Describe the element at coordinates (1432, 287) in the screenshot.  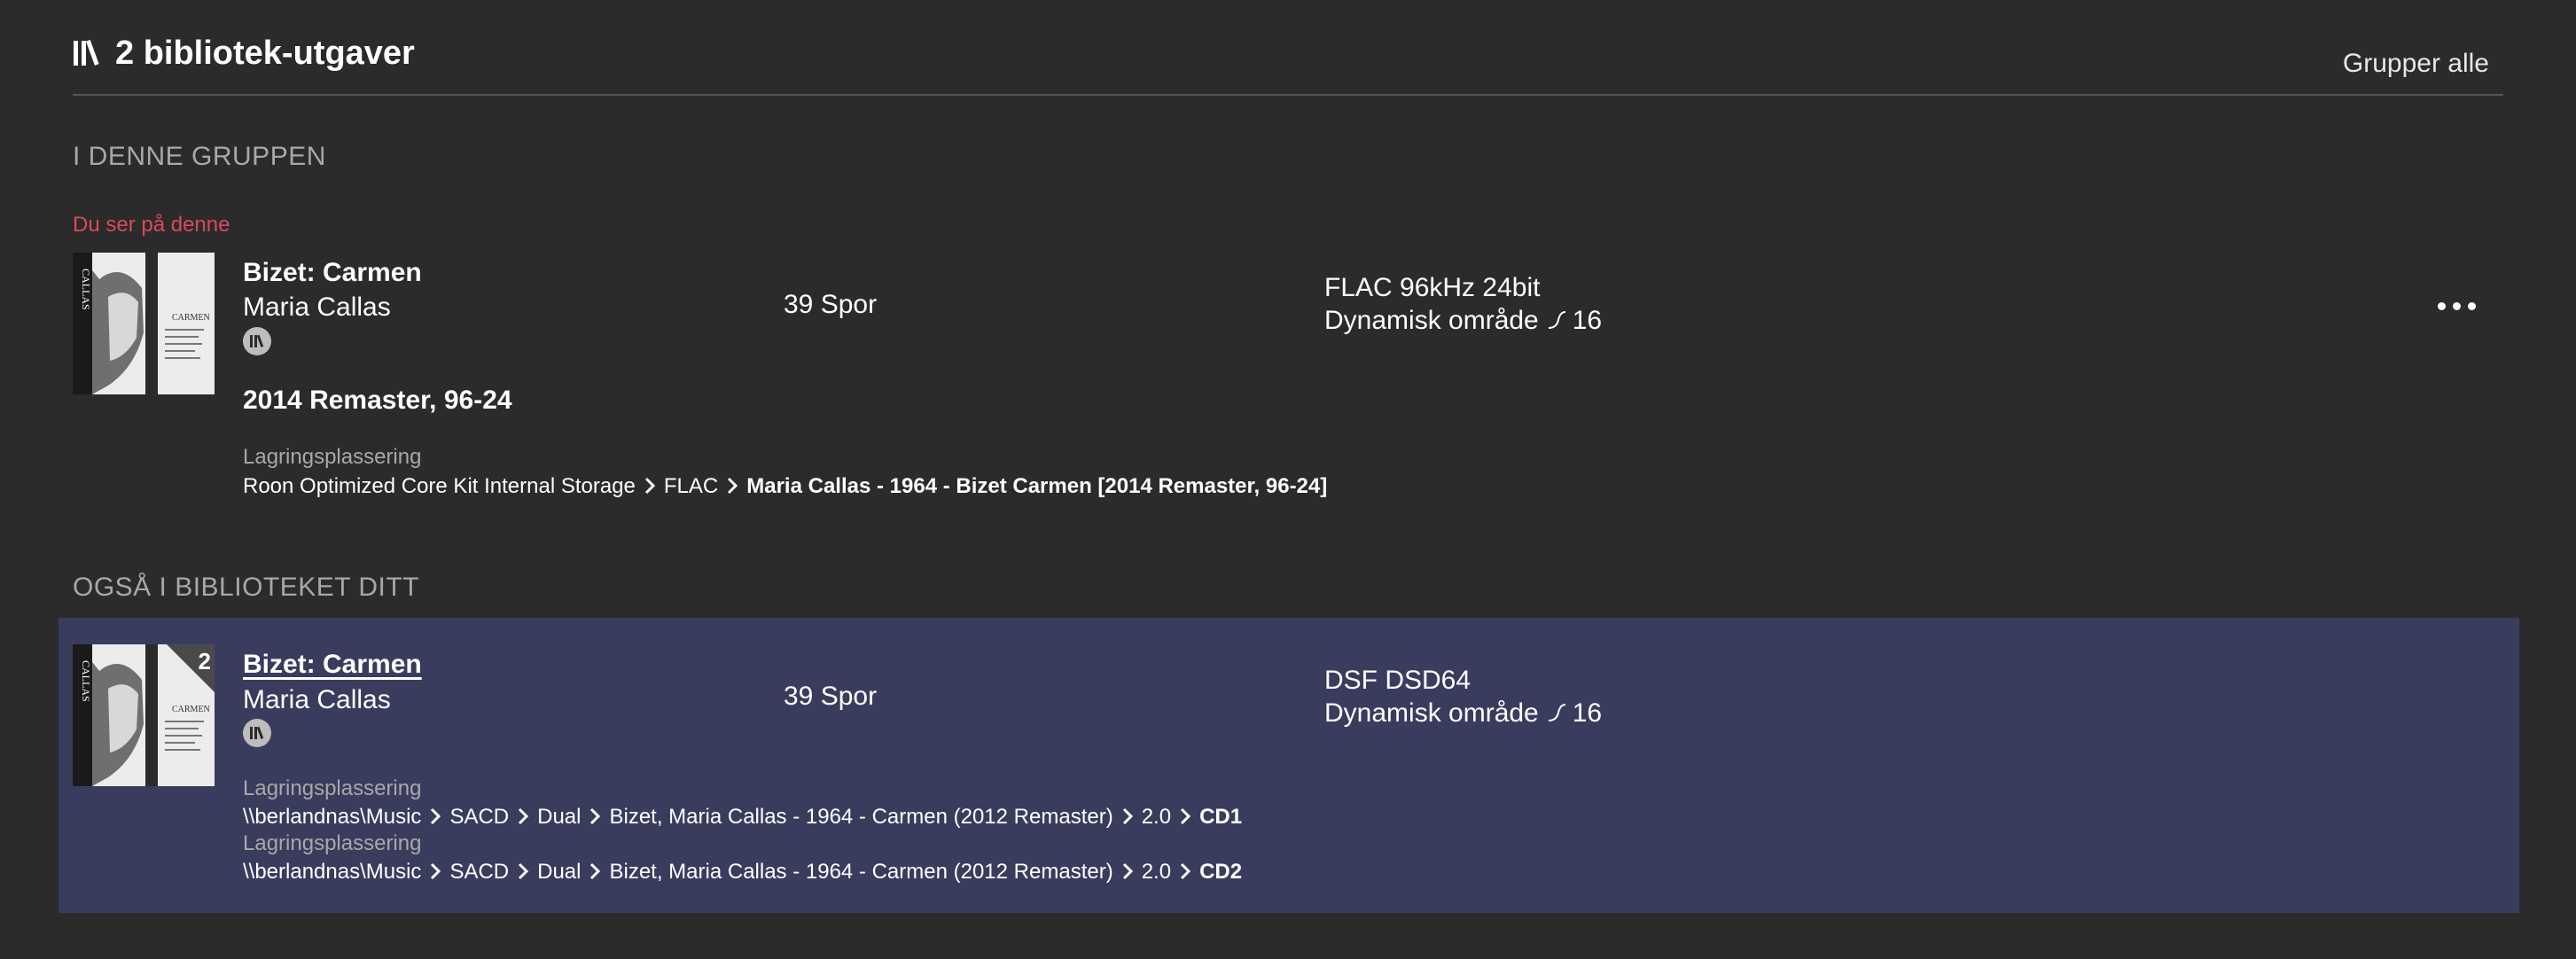
I see `audio-format: FLAC 96kHz 24bit` at that location.